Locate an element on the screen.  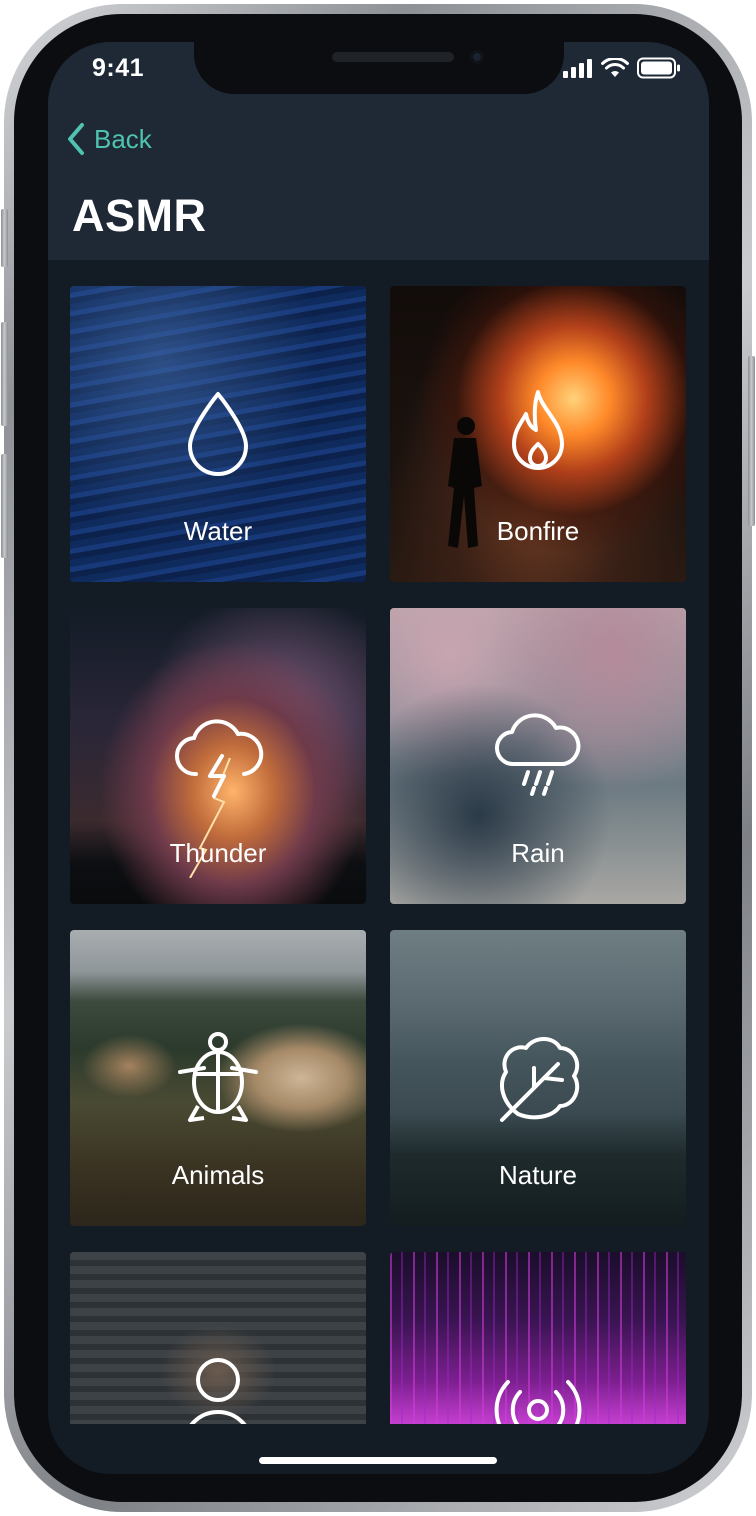
speaker is located at coordinates (393, 57).